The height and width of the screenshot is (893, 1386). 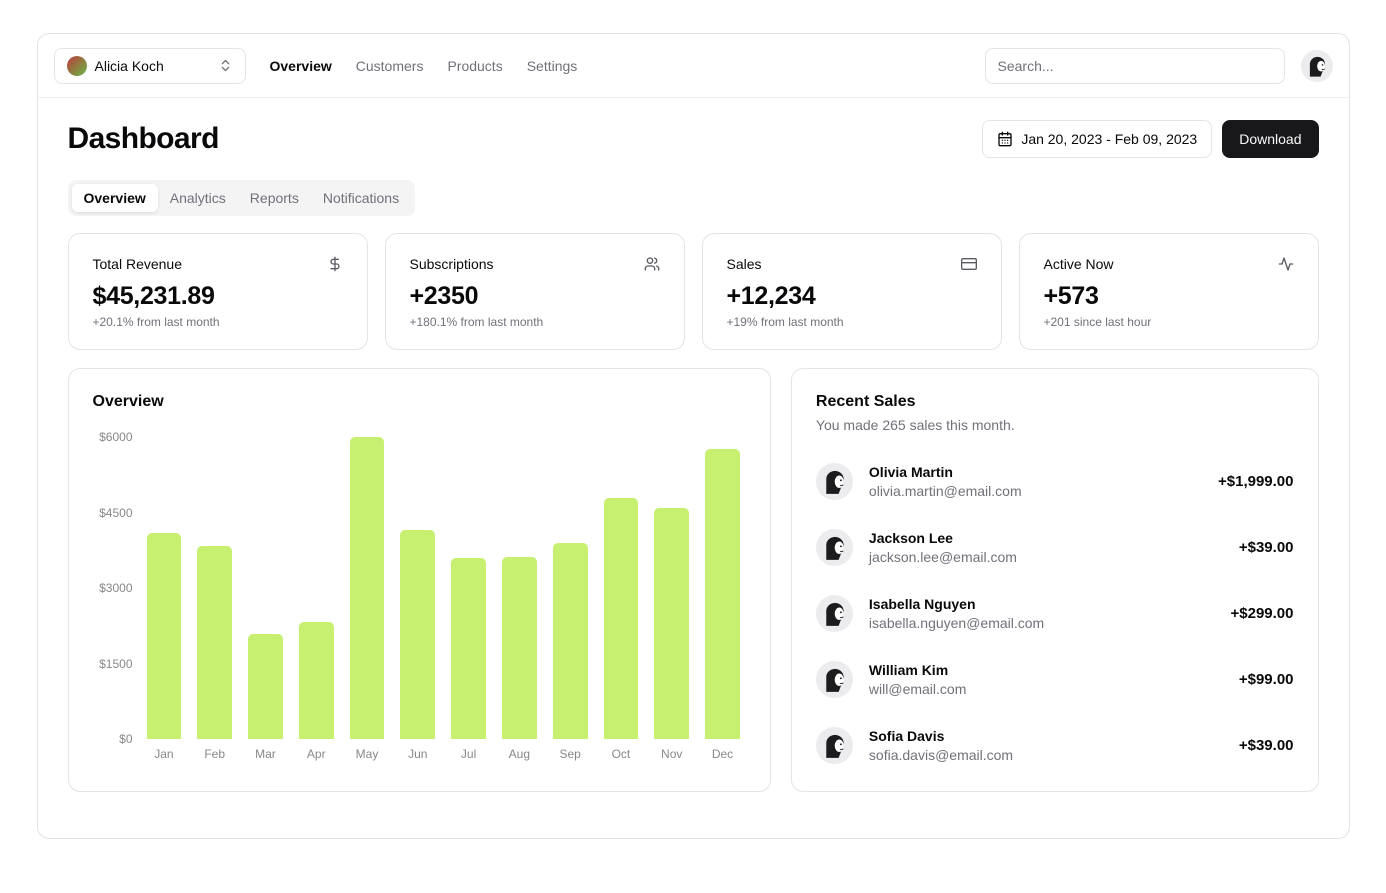 What do you see at coordinates (1134, 65) in the screenshot?
I see `search-input` at bounding box center [1134, 65].